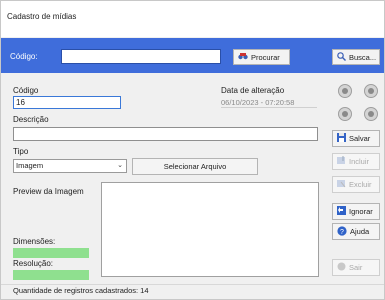  What do you see at coordinates (269, 103) in the screenshot?
I see `data-alteracao-value: 06/10/2023 - 07:20:58` at bounding box center [269, 103].